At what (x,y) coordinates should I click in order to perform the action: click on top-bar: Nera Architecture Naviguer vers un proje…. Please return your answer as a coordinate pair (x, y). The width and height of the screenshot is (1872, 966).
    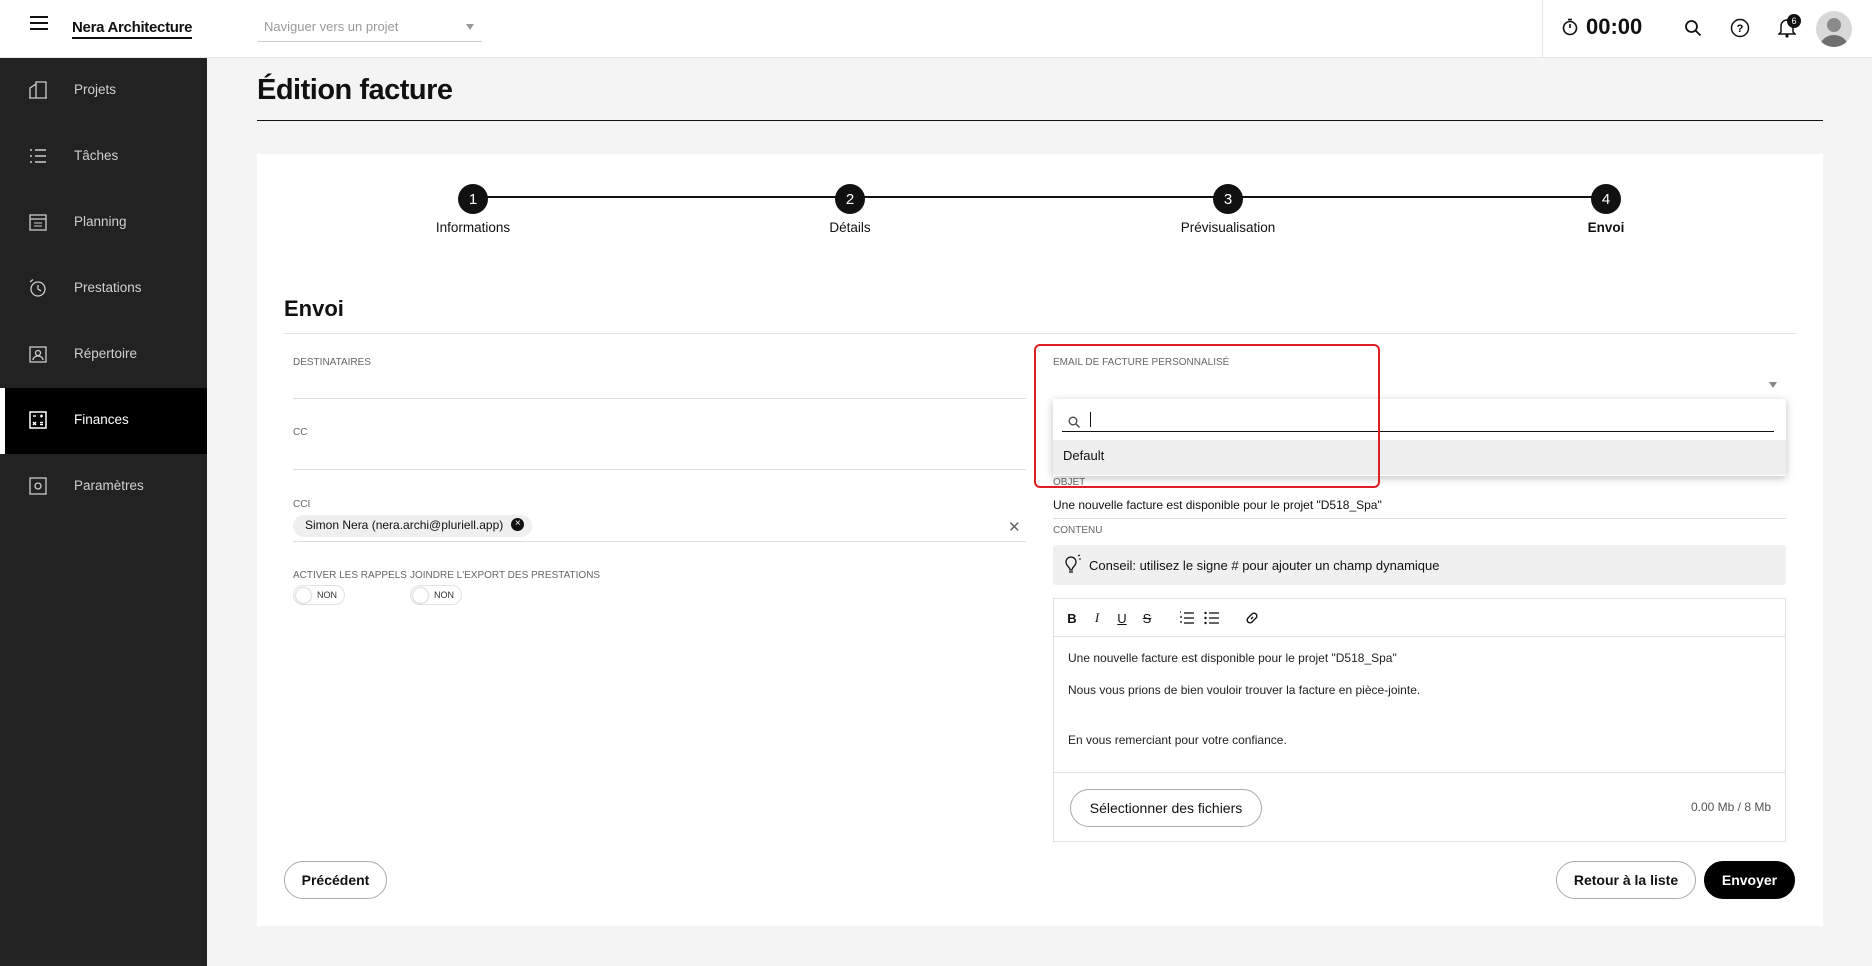
    Looking at the image, I should click on (936, 29).